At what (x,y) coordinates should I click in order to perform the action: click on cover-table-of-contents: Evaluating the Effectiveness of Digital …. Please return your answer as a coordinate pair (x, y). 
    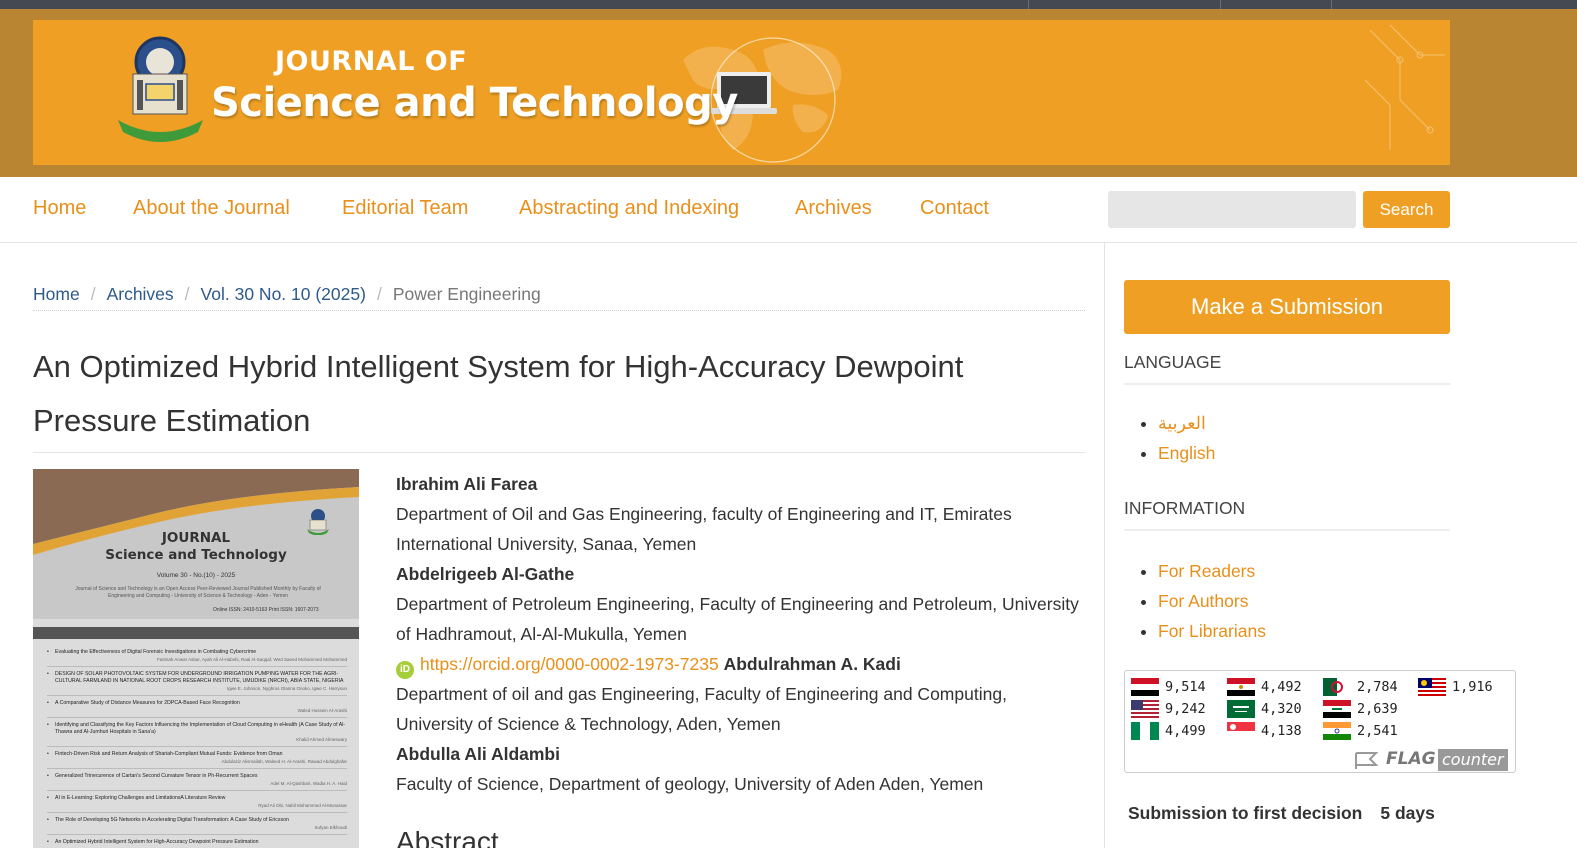
    Looking at the image, I should click on (197, 748).